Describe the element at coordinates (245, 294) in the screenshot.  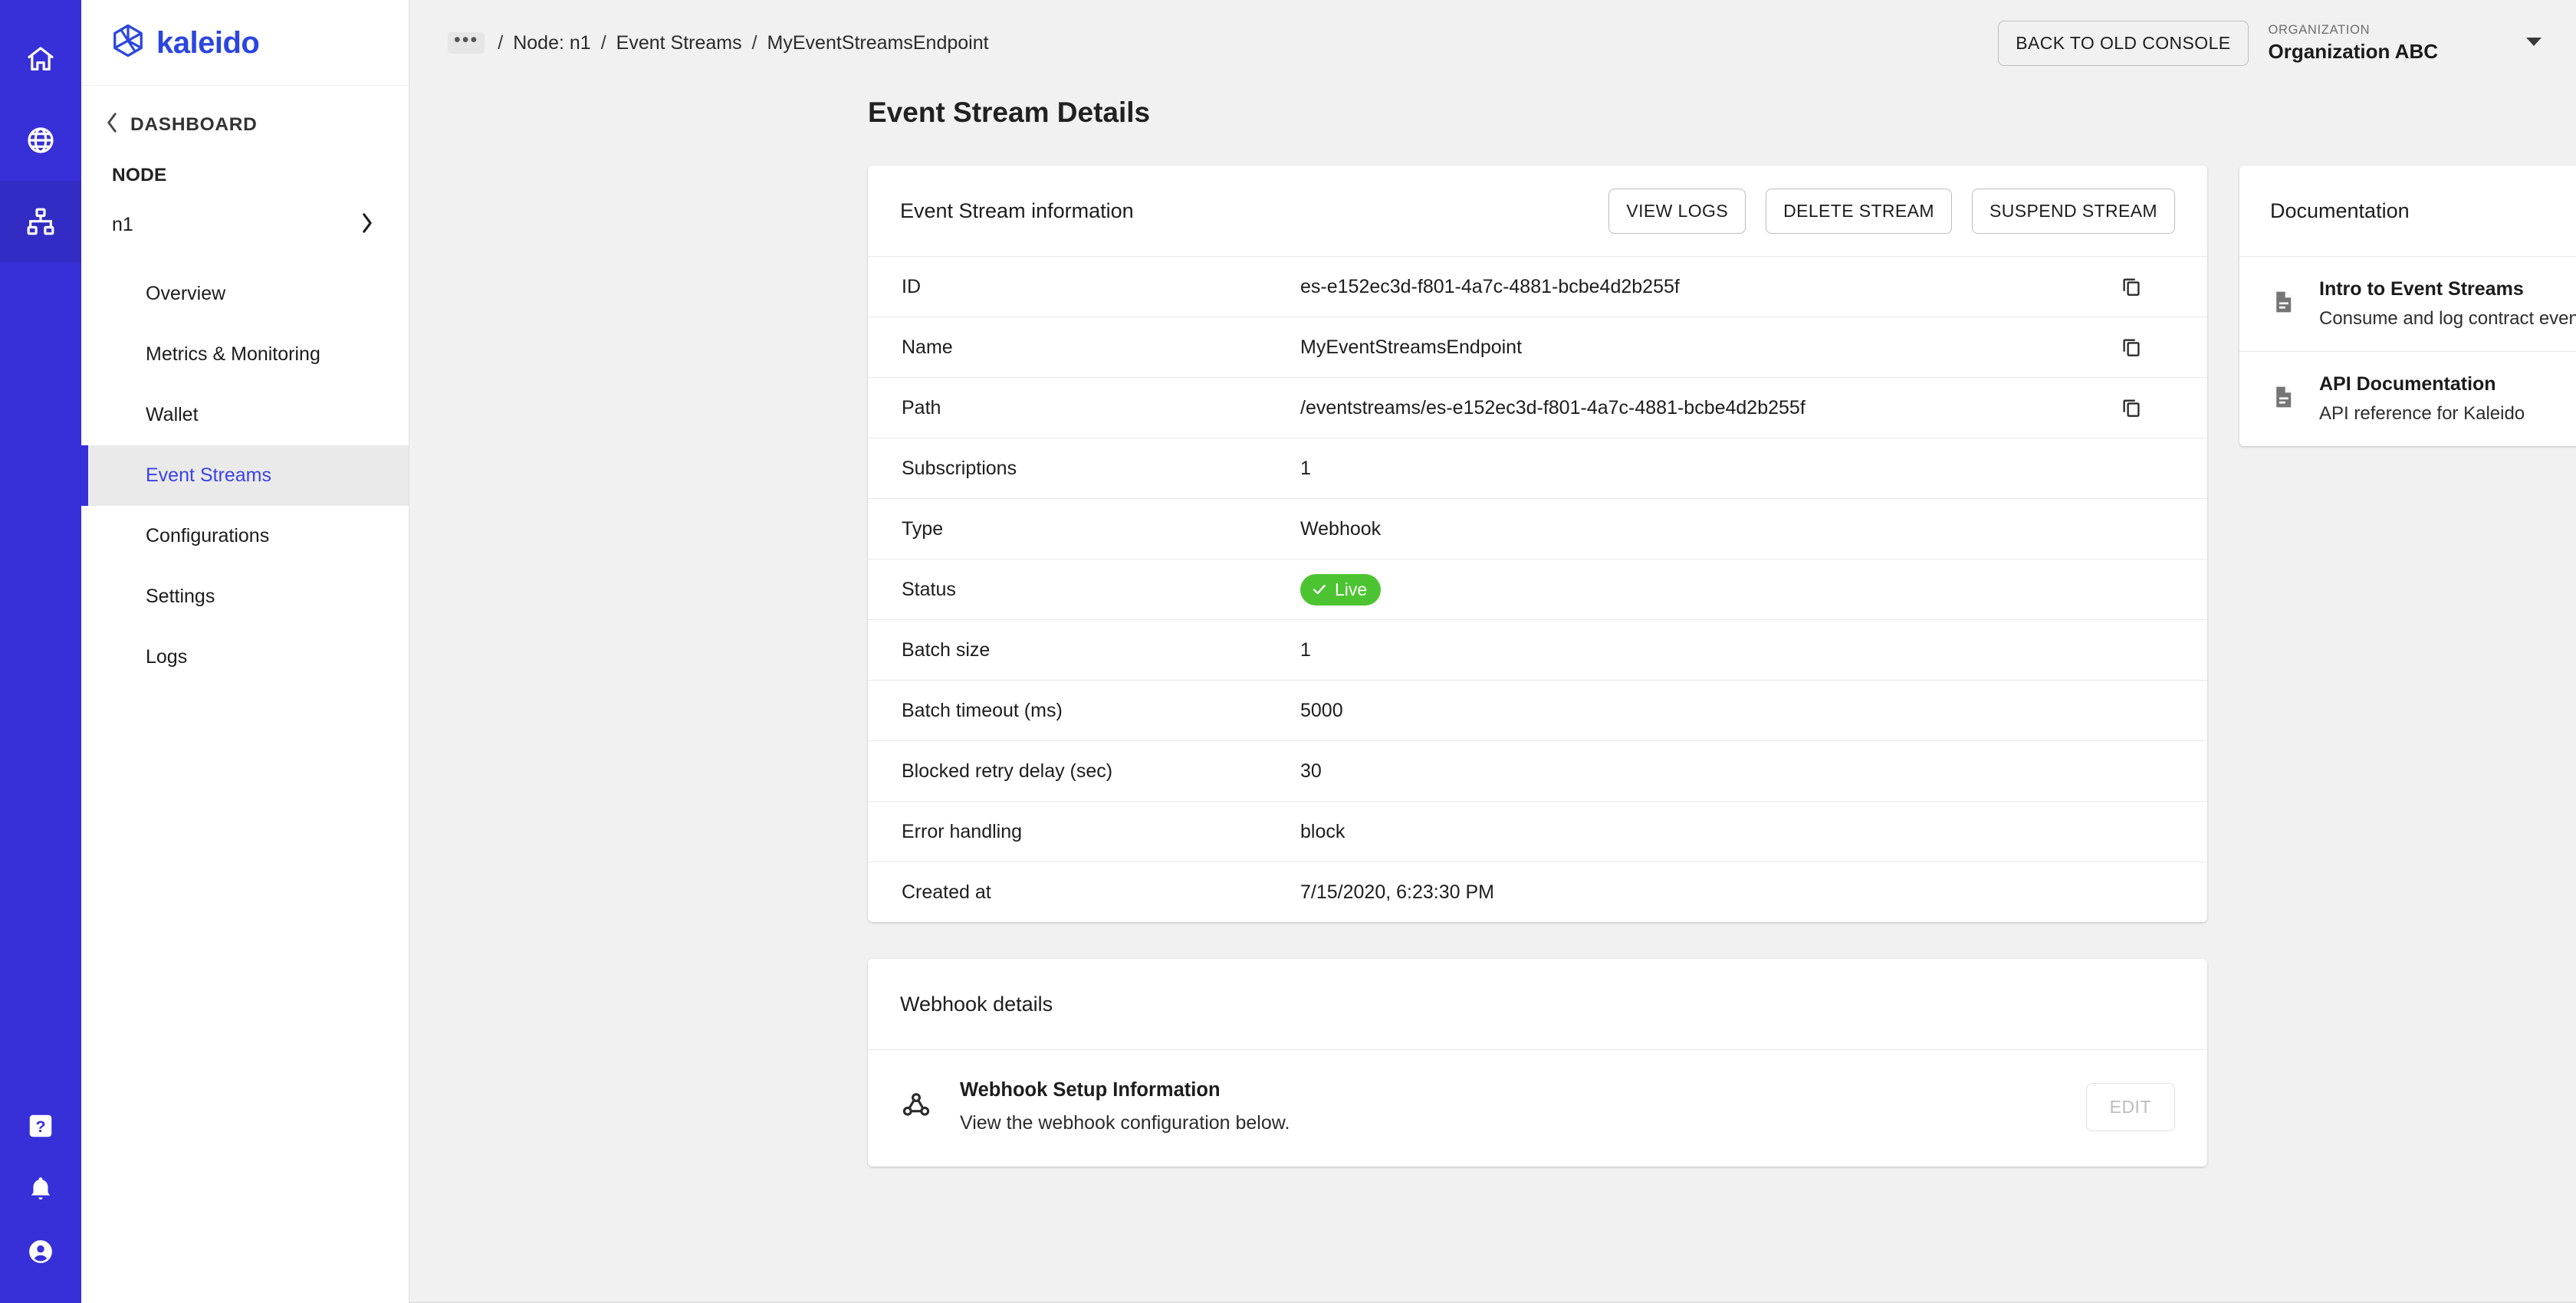
I see `sidebar-item-overview: Overview` at that location.